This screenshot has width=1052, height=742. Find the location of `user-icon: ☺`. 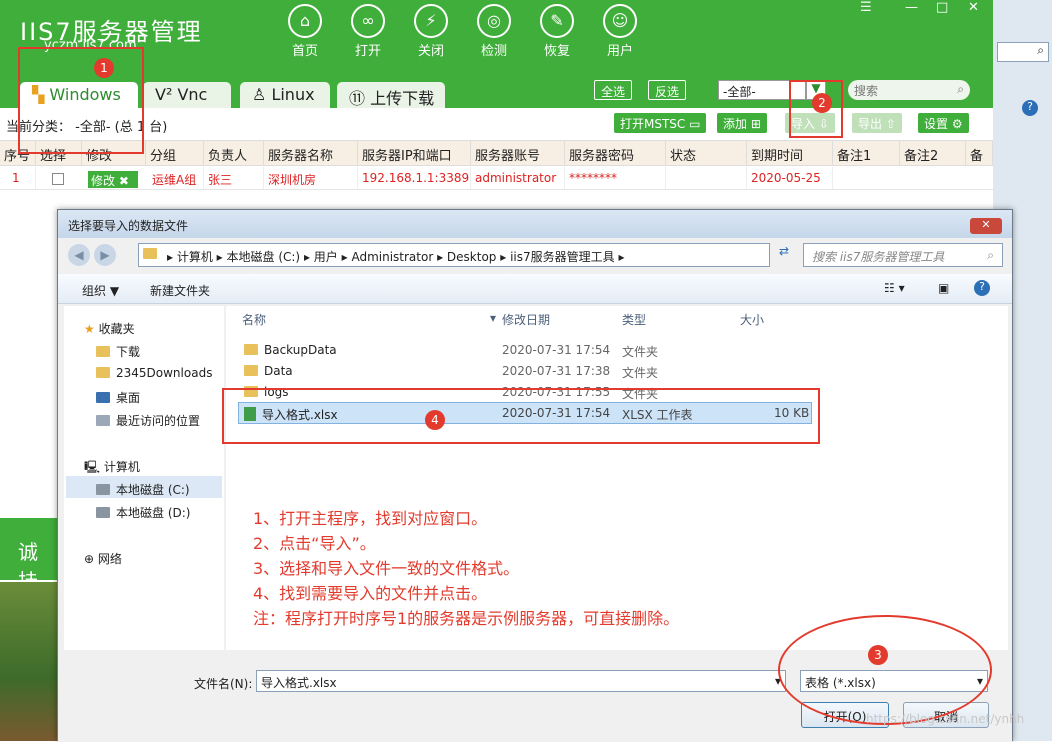

user-icon: ☺ is located at coordinates (620, 21).